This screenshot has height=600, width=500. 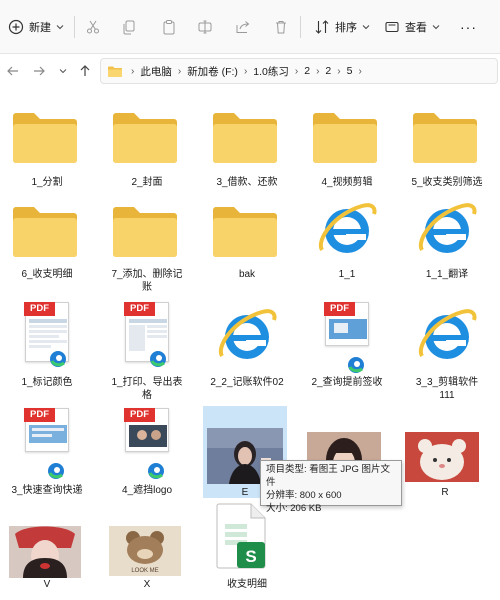 I want to click on folder-item: 1_分割, so click(x=48, y=150).